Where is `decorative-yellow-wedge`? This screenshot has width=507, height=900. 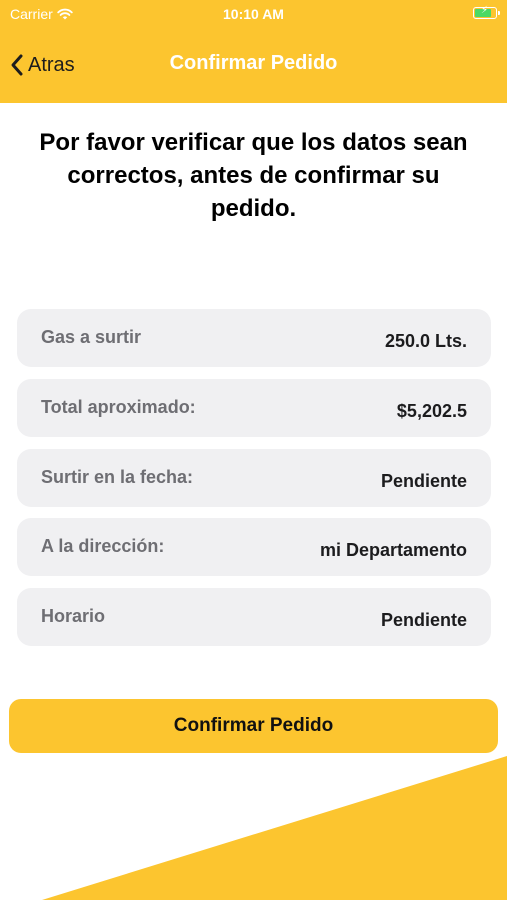
decorative-yellow-wedge is located at coordinates (274, 828).